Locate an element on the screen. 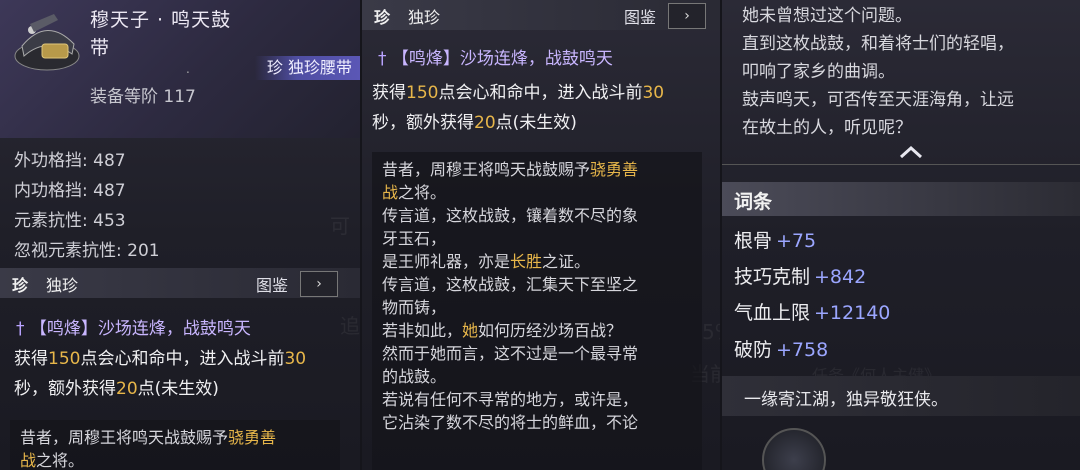 Image resolution: width=1080 pixels, height=470 pixels. entries-title: 词条 is located at coordinates (753, 202).